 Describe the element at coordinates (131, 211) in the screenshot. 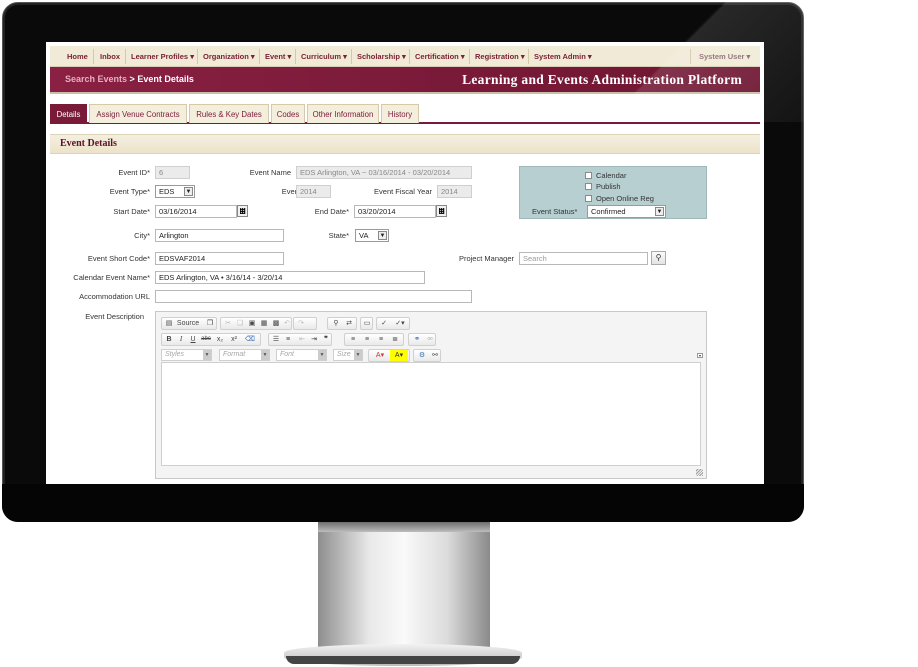

I see `start-date-label: Start Date*` at that location.